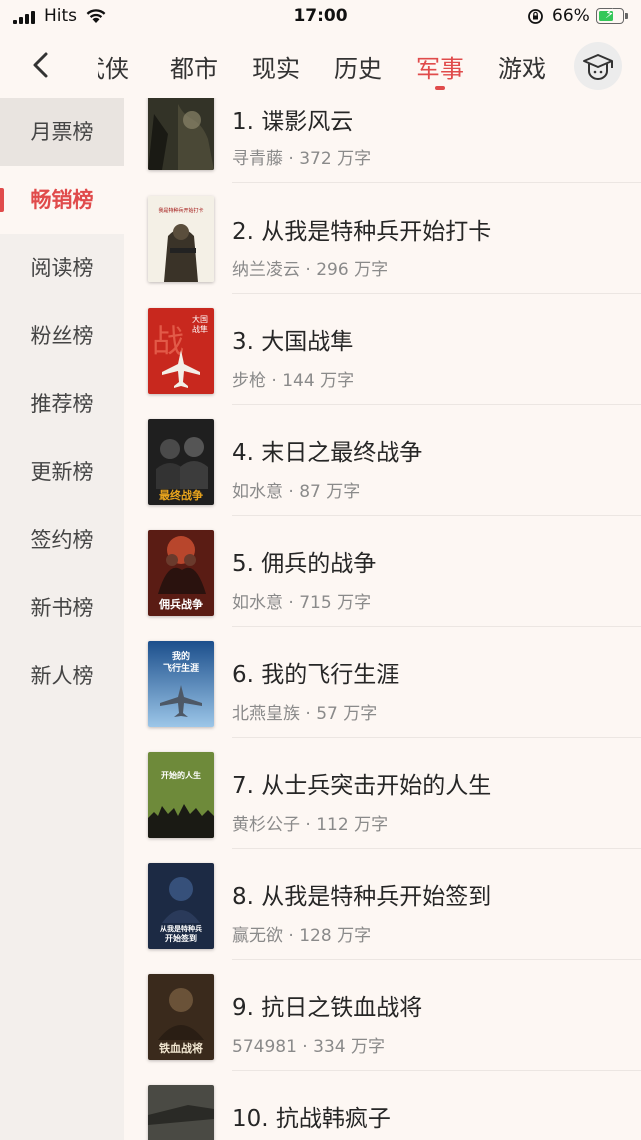 The width and height of the screenshot is (641, 1140). What do you see at coordinates (310, 825) in the screenshot?
I see `book-meta: 黄杉公子 · 112 万字` at bounding box center [310, 825].